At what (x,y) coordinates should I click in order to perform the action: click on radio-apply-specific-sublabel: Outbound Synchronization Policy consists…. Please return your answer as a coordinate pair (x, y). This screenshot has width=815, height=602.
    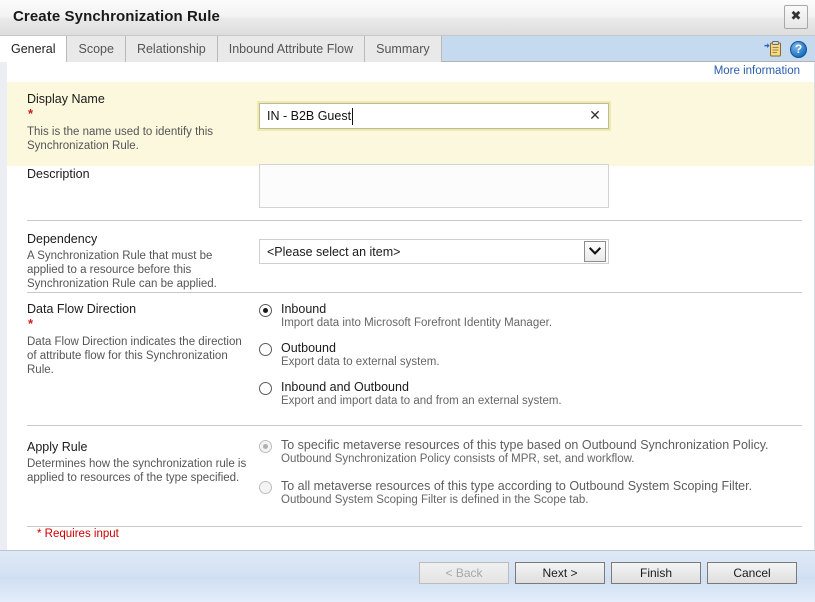
    Looking at the image, I should click on (458, 459).